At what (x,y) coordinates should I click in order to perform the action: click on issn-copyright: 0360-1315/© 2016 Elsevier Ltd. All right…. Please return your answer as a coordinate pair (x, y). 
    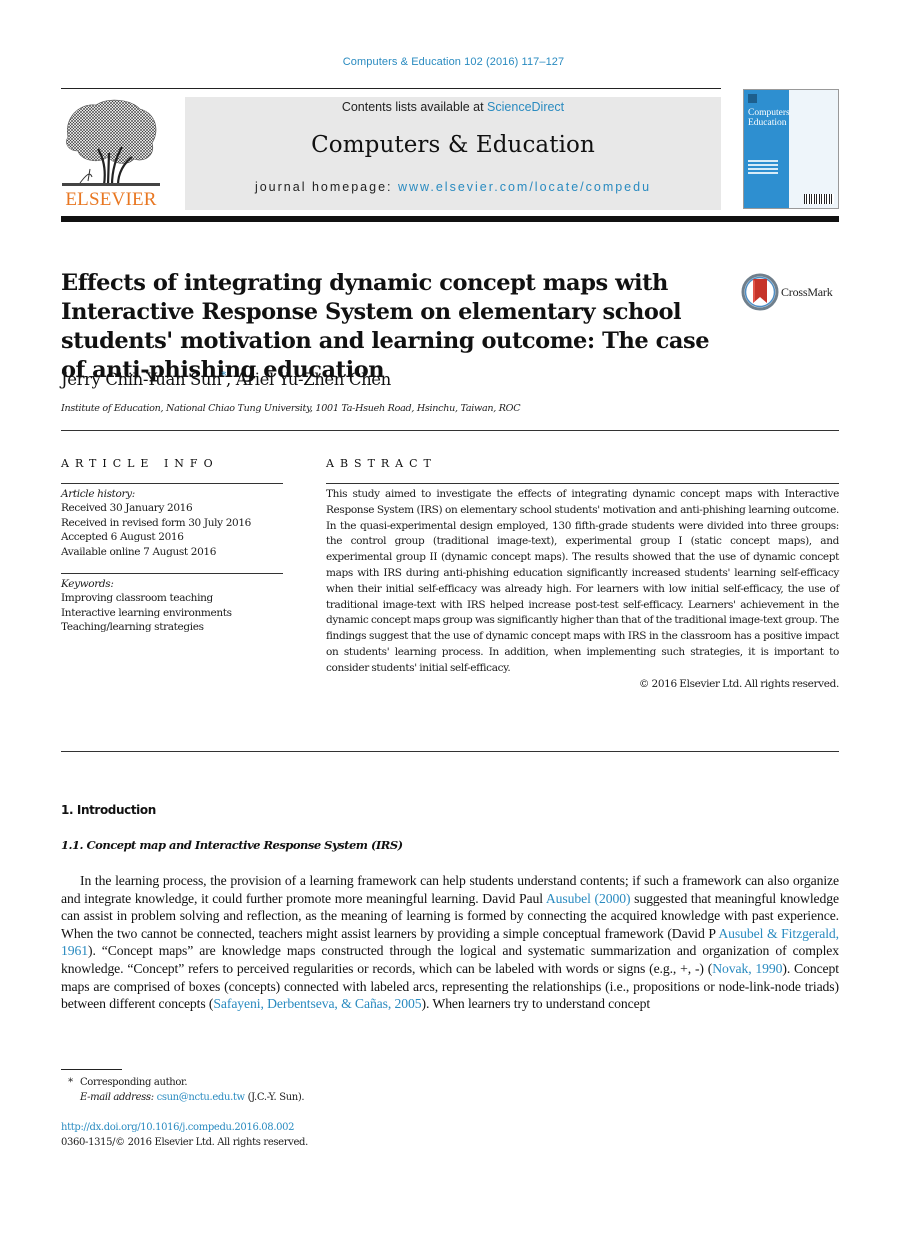
    Looking at the image, I should click on (184, 1142).